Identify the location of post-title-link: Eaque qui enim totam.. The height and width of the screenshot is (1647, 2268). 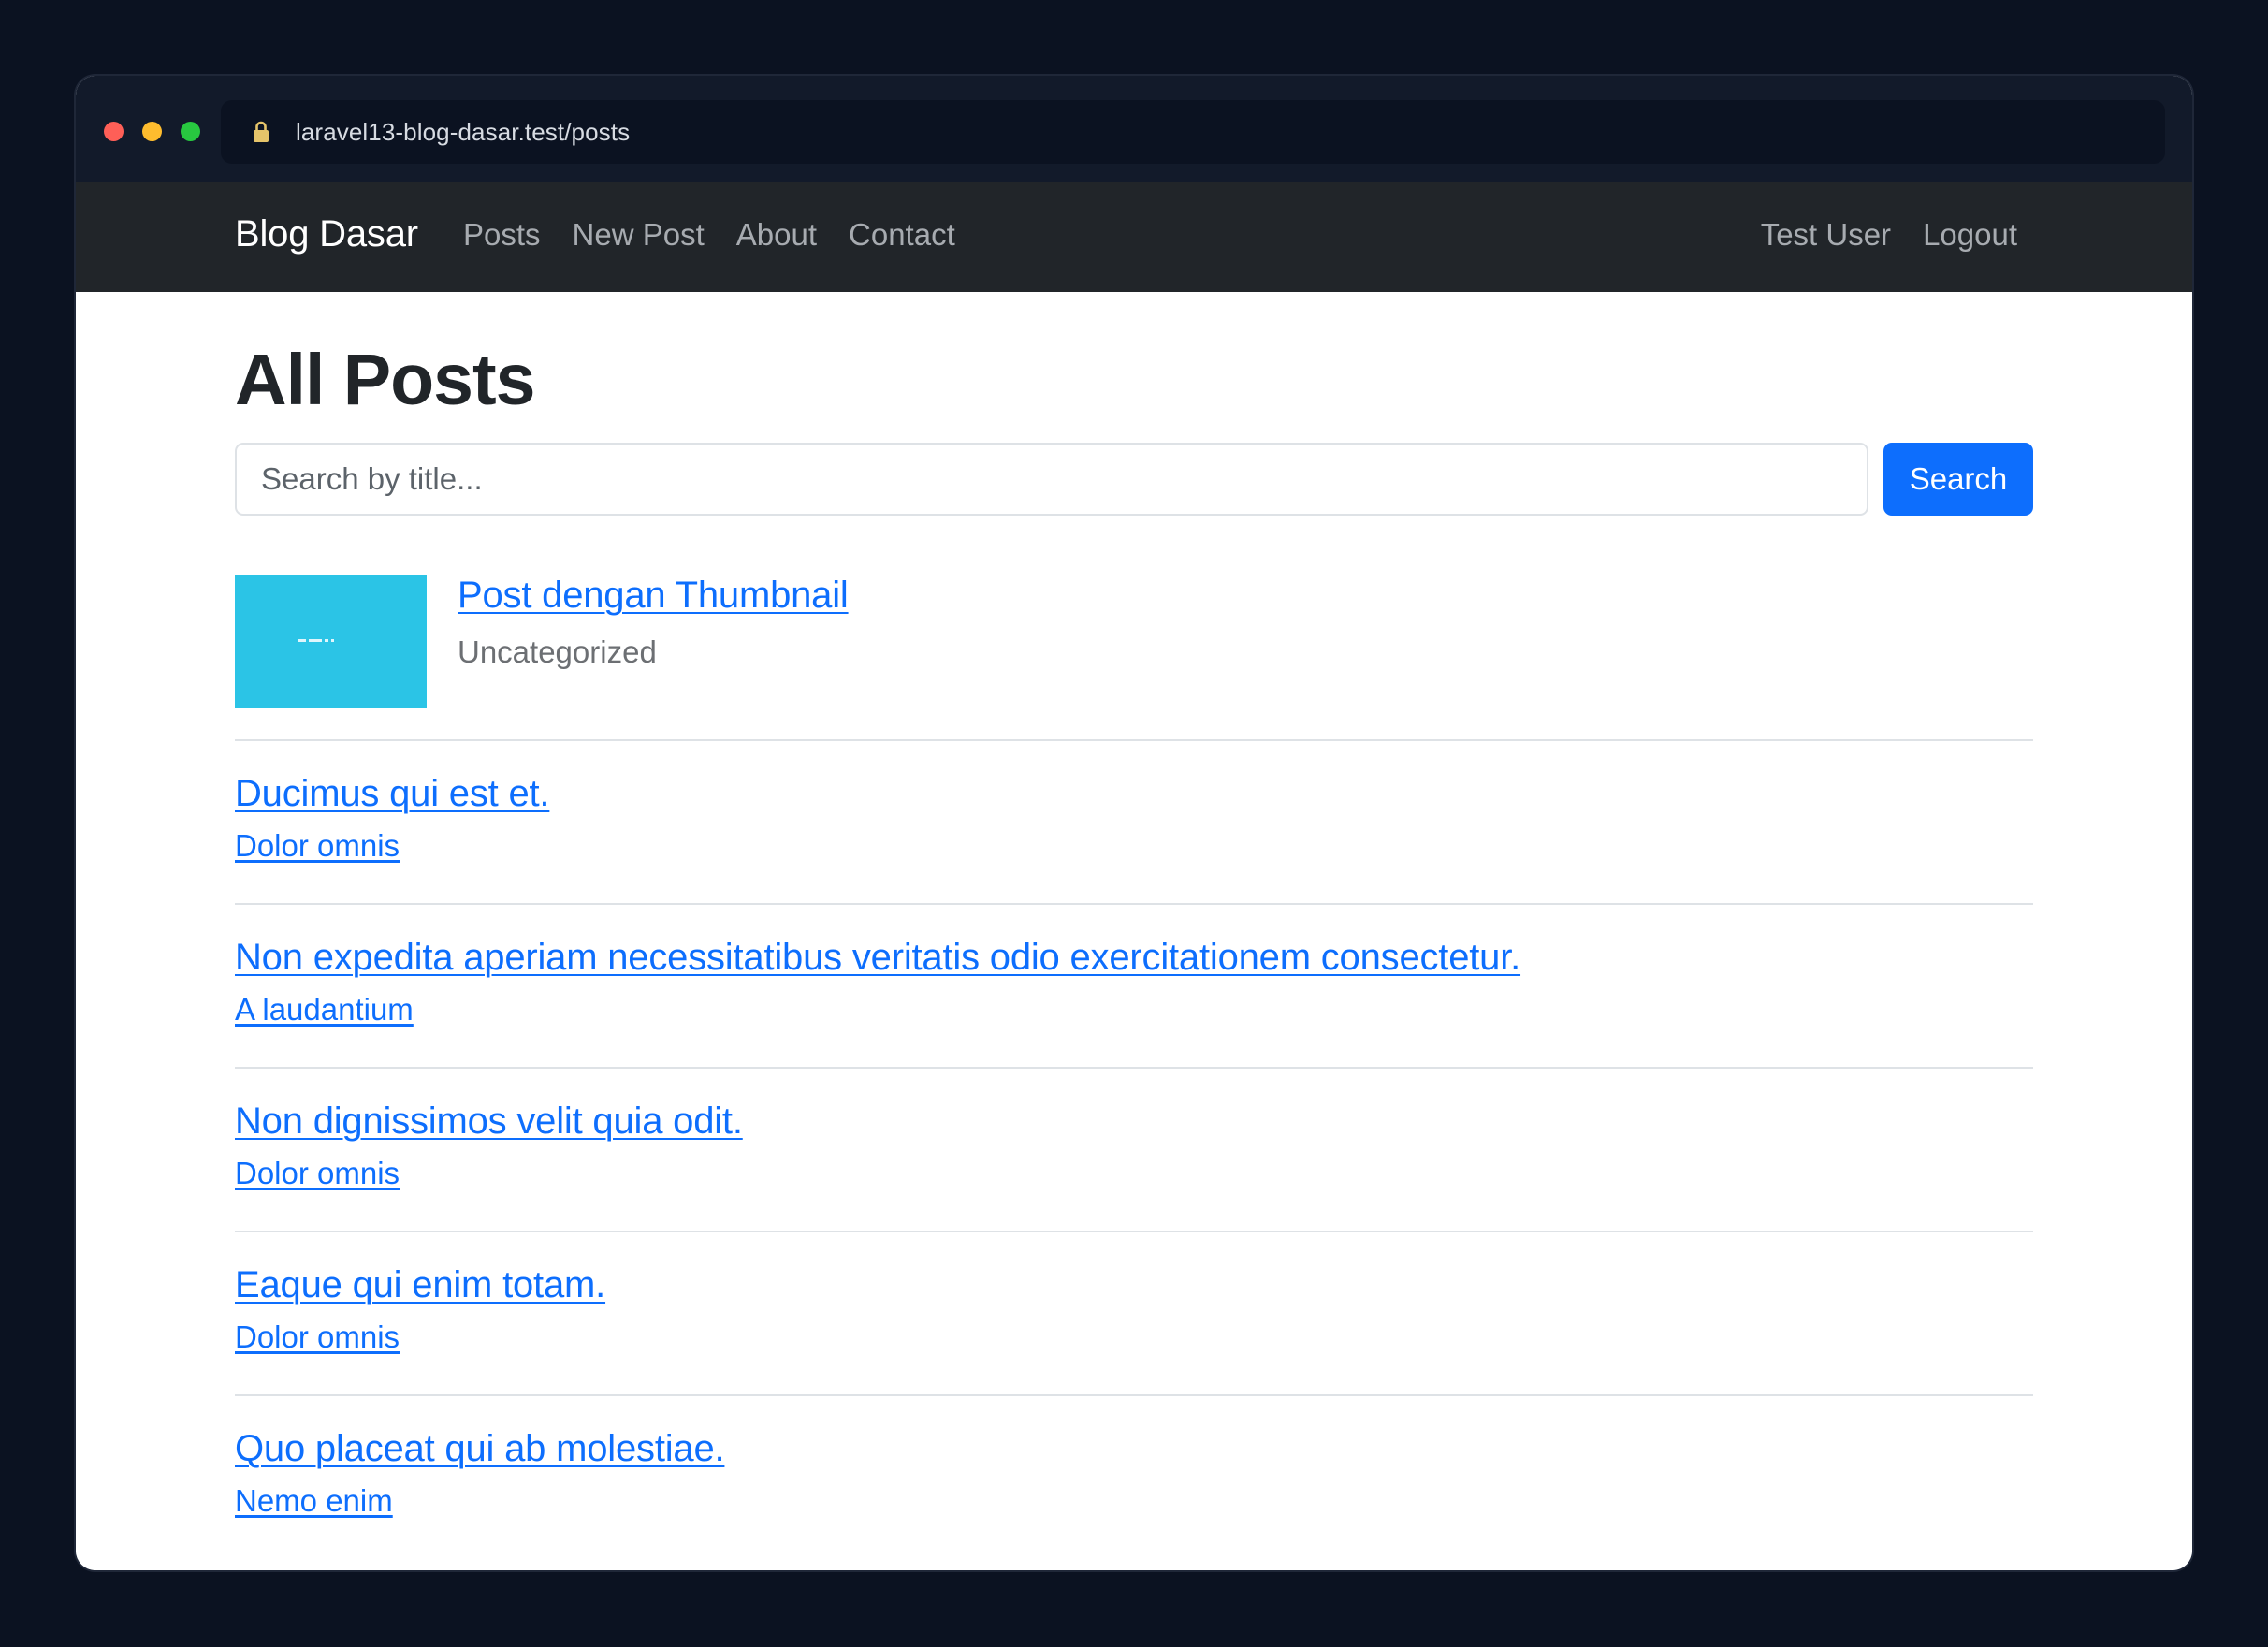
(420, 1285).